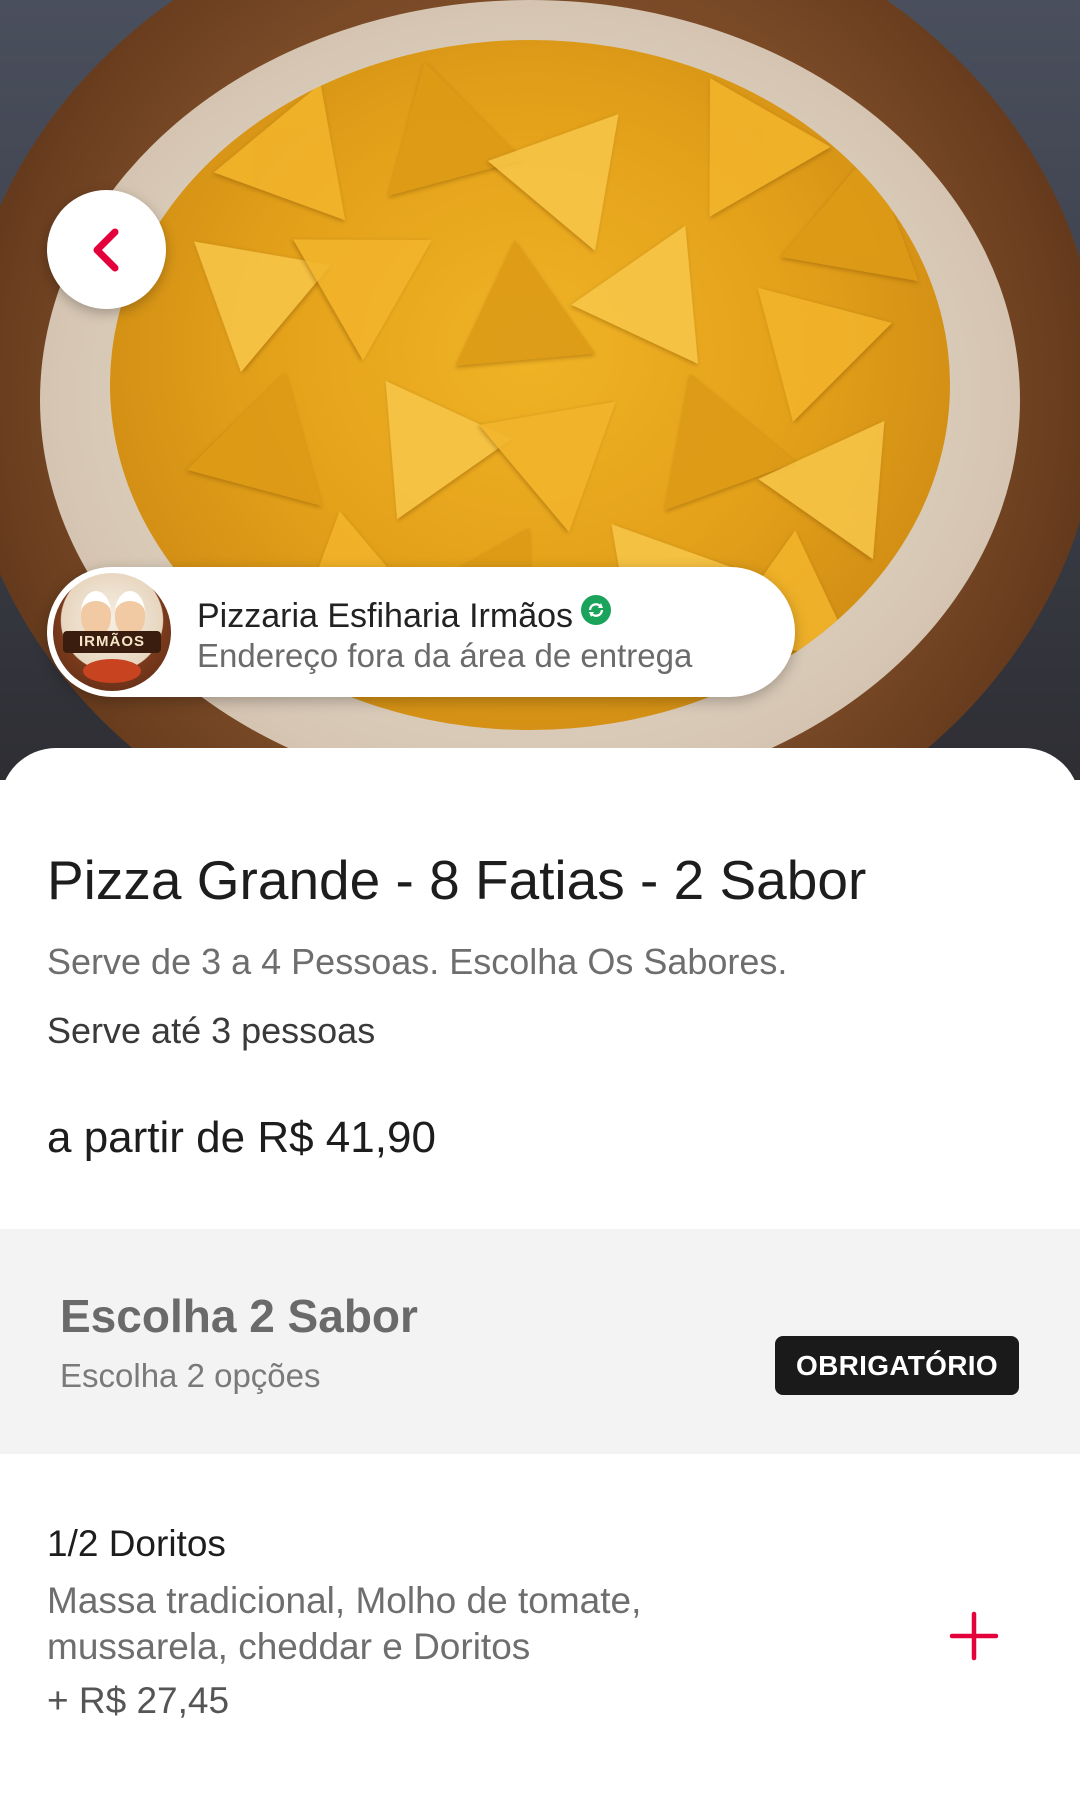 The height and width of the screenshot is (1809, 1080). I want to click on required-badge: OBRIGATÓRIO, so click(897, 1365).